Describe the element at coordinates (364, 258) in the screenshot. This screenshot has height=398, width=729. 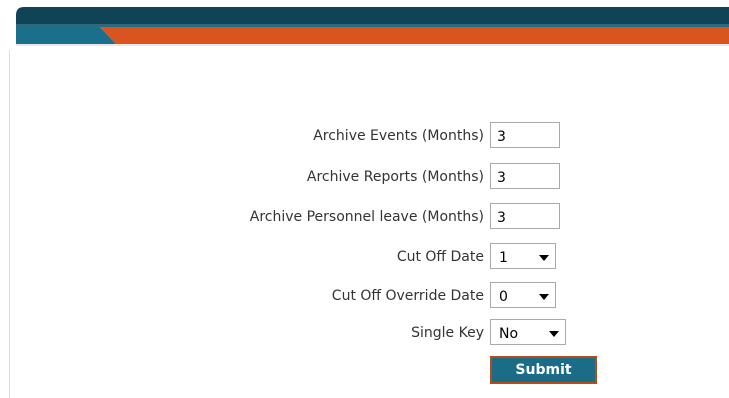
I see `cut-off-date-row: Cut Off Date 1` at that location.